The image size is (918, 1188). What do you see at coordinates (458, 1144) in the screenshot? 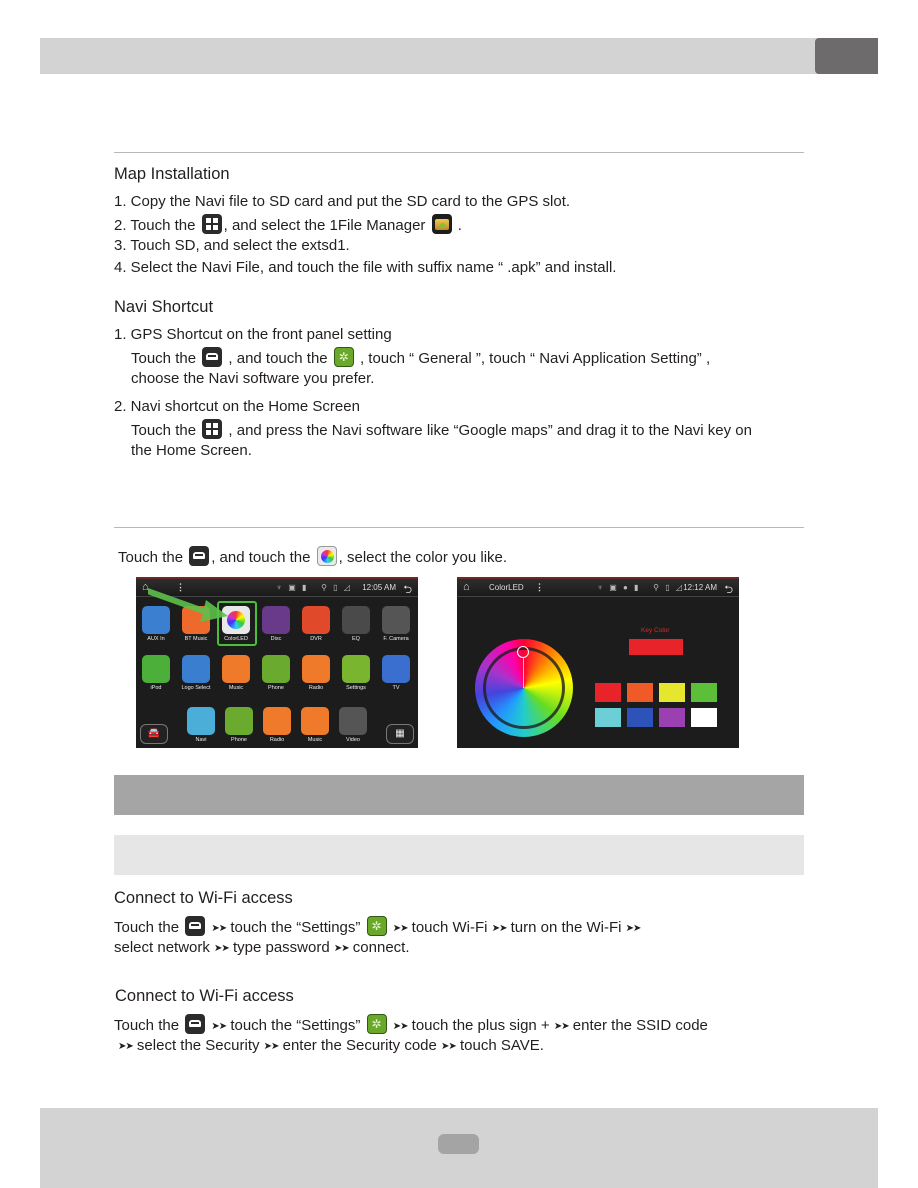
I see `page-number-badge` at bounding box center [458, 1144].